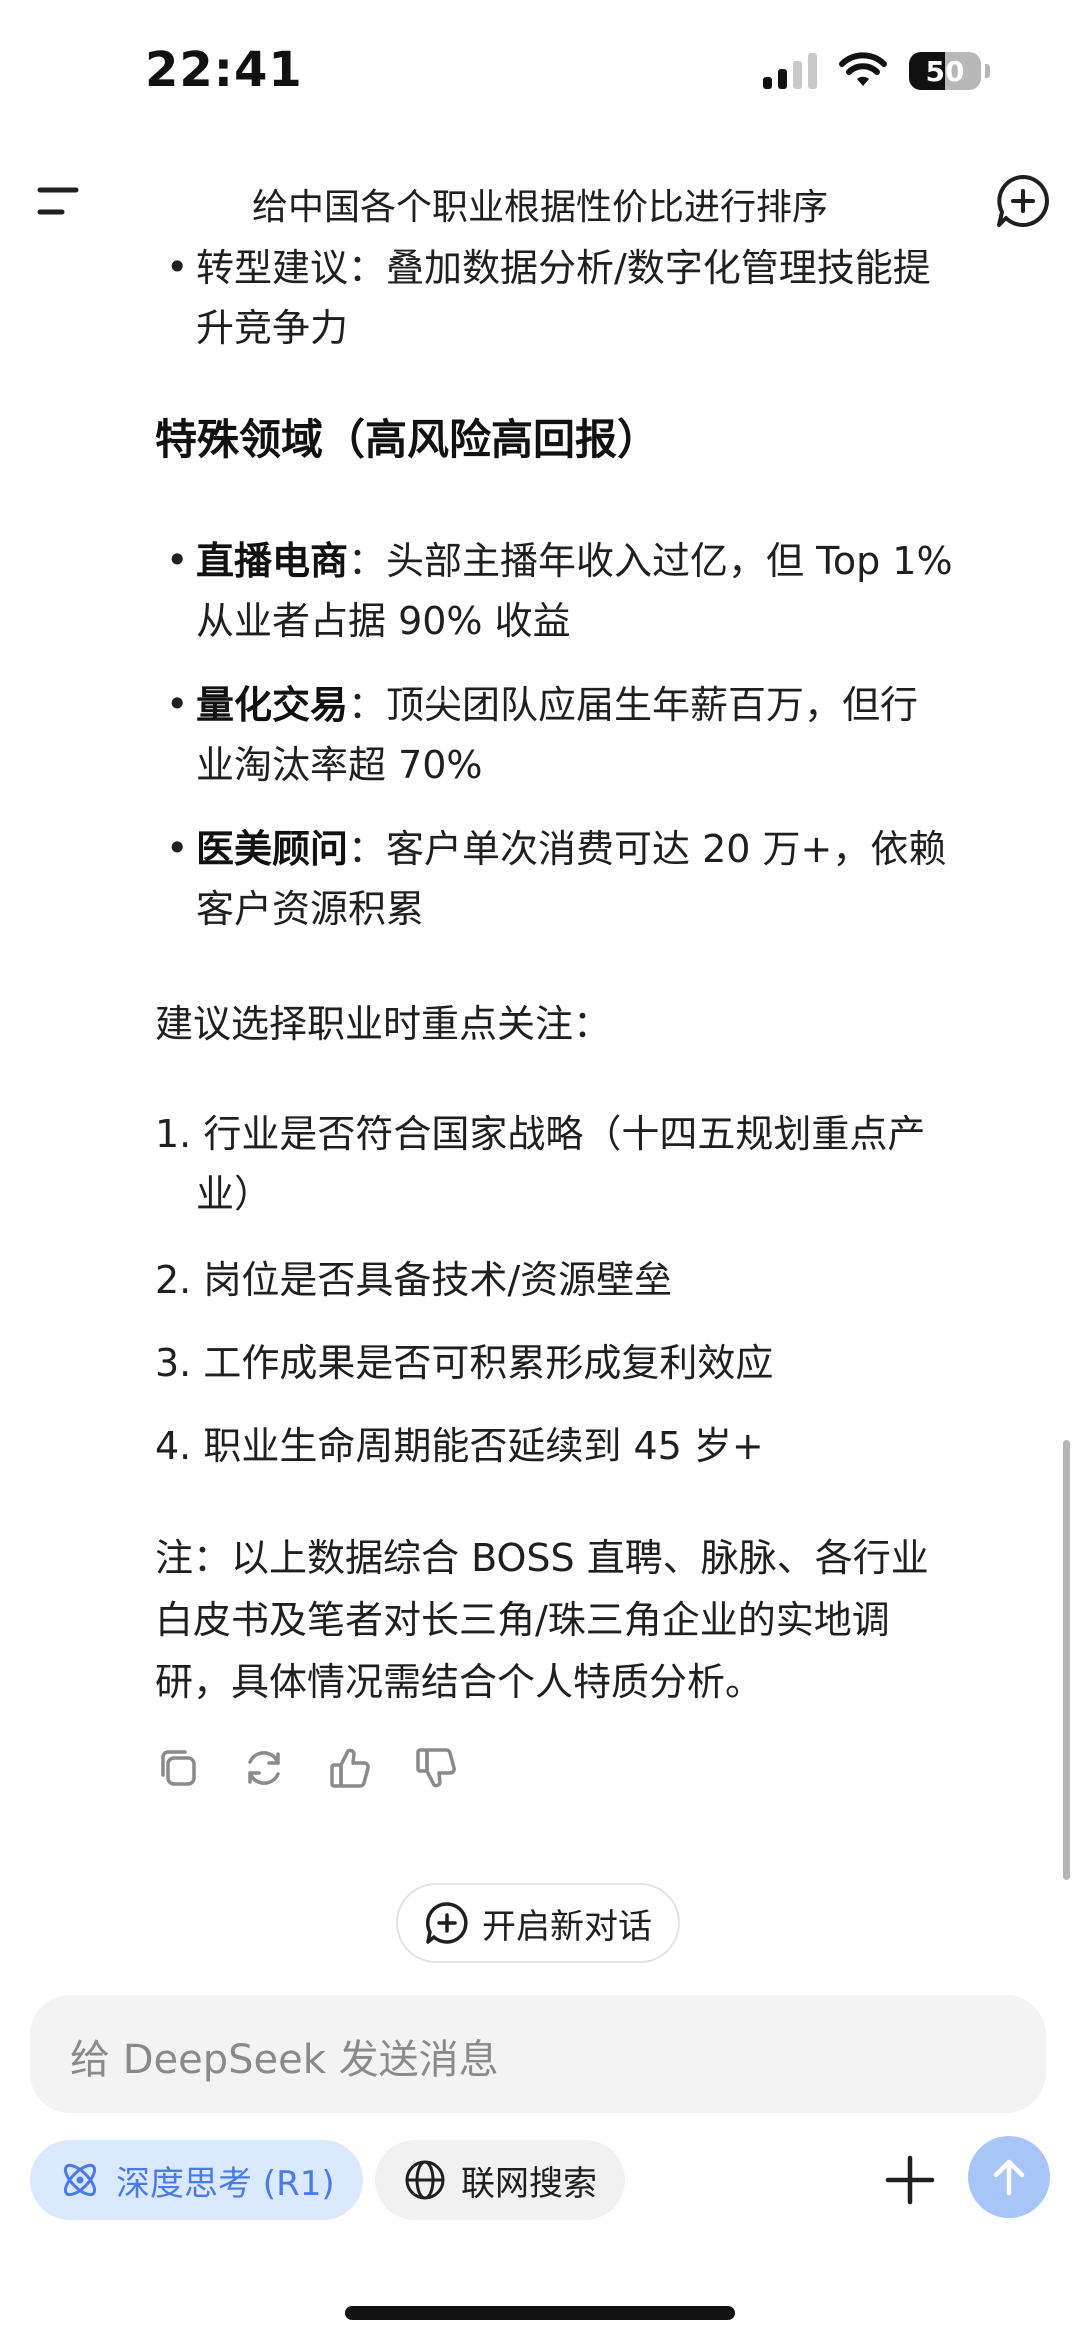 Image resolution: width=1080 pixels, height=2341 pixels. Describe the element at coordinates (438, 1280) in the screenshot. I see `item-text: 岗位是否具备技术/资源壁垒` at that location.